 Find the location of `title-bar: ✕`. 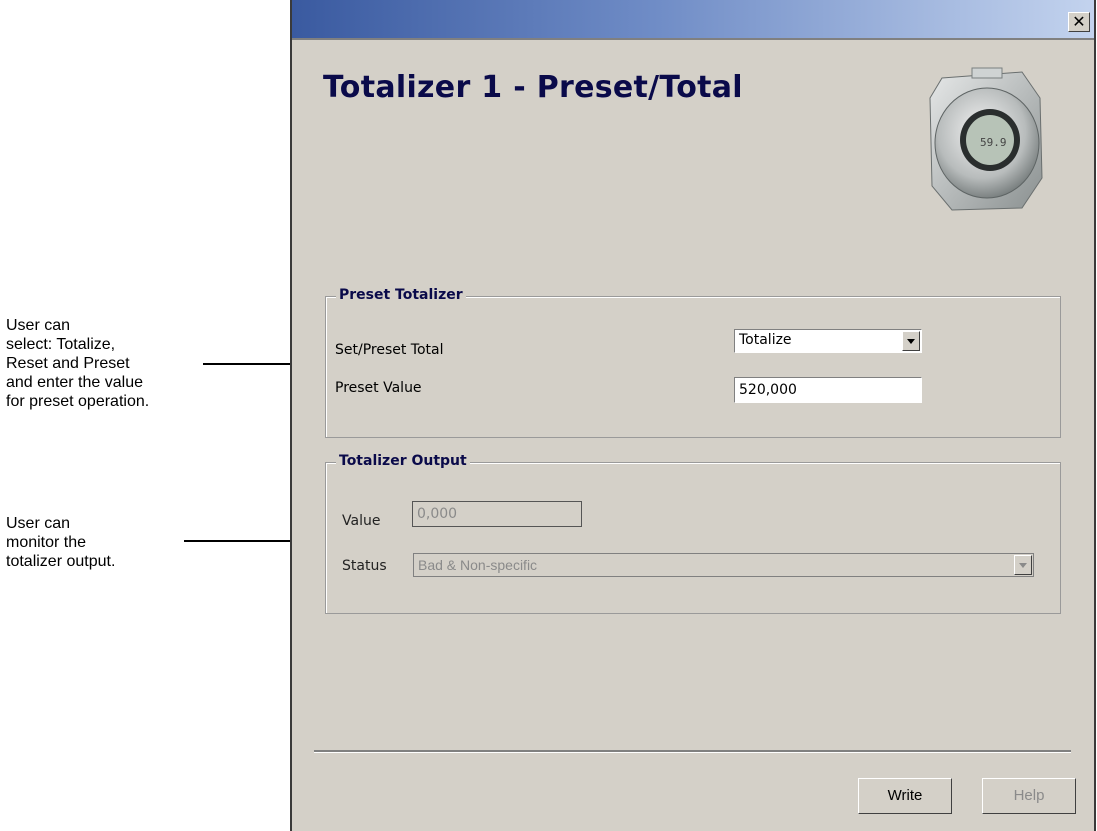

title-bar: ✕ is located at coordinates (693, 19).